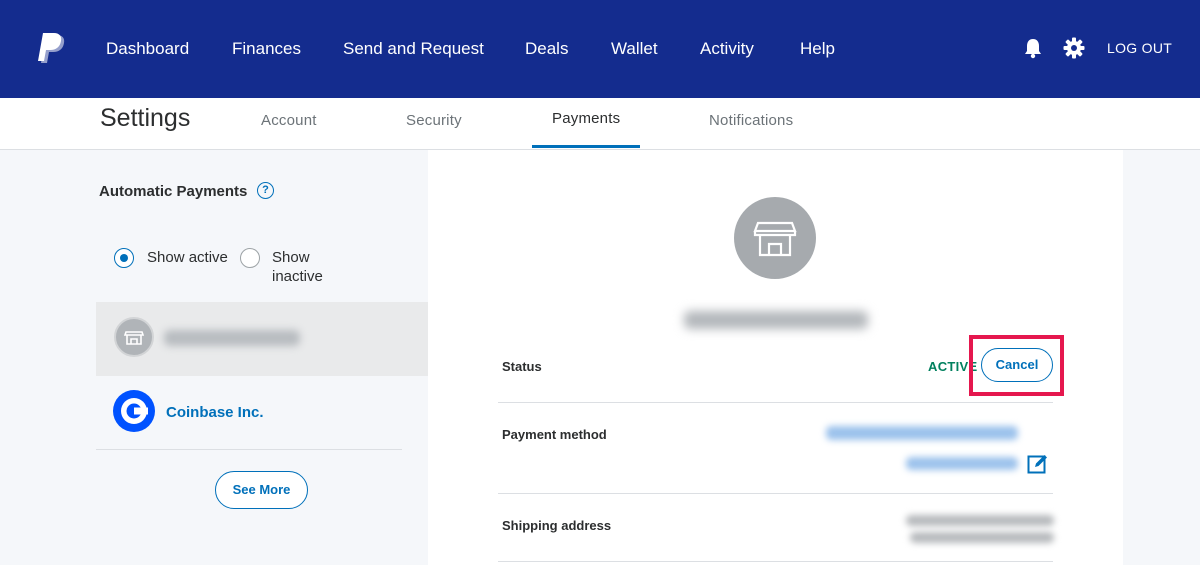 This screenshot has height=565, width=1200. Describe the element at coordinates (776, 320) in the screenshot. I see `redacted-merchant-name-large` at that location.